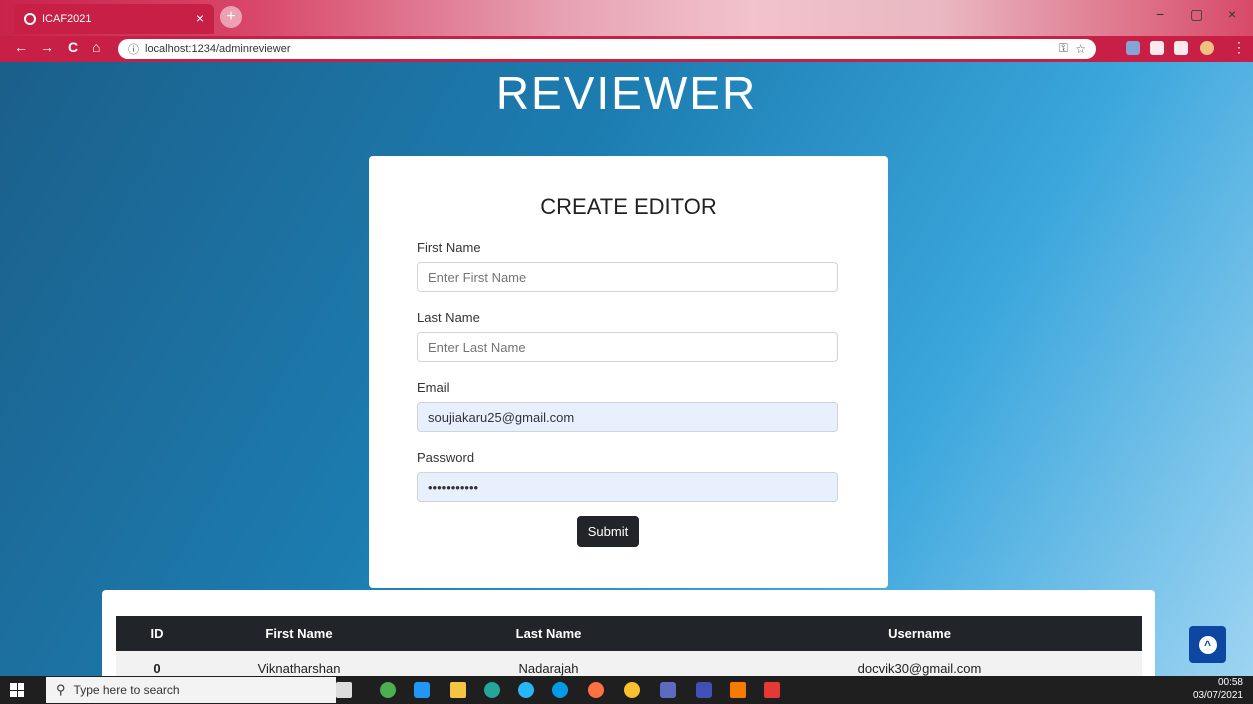 The height and width of the screenshot is (704, 1253). What do you see at coordinates (1218, 689) in the screenshot?
I see `system-tray: 00:58 03/07/2021` at bounding box center [1218, 689].